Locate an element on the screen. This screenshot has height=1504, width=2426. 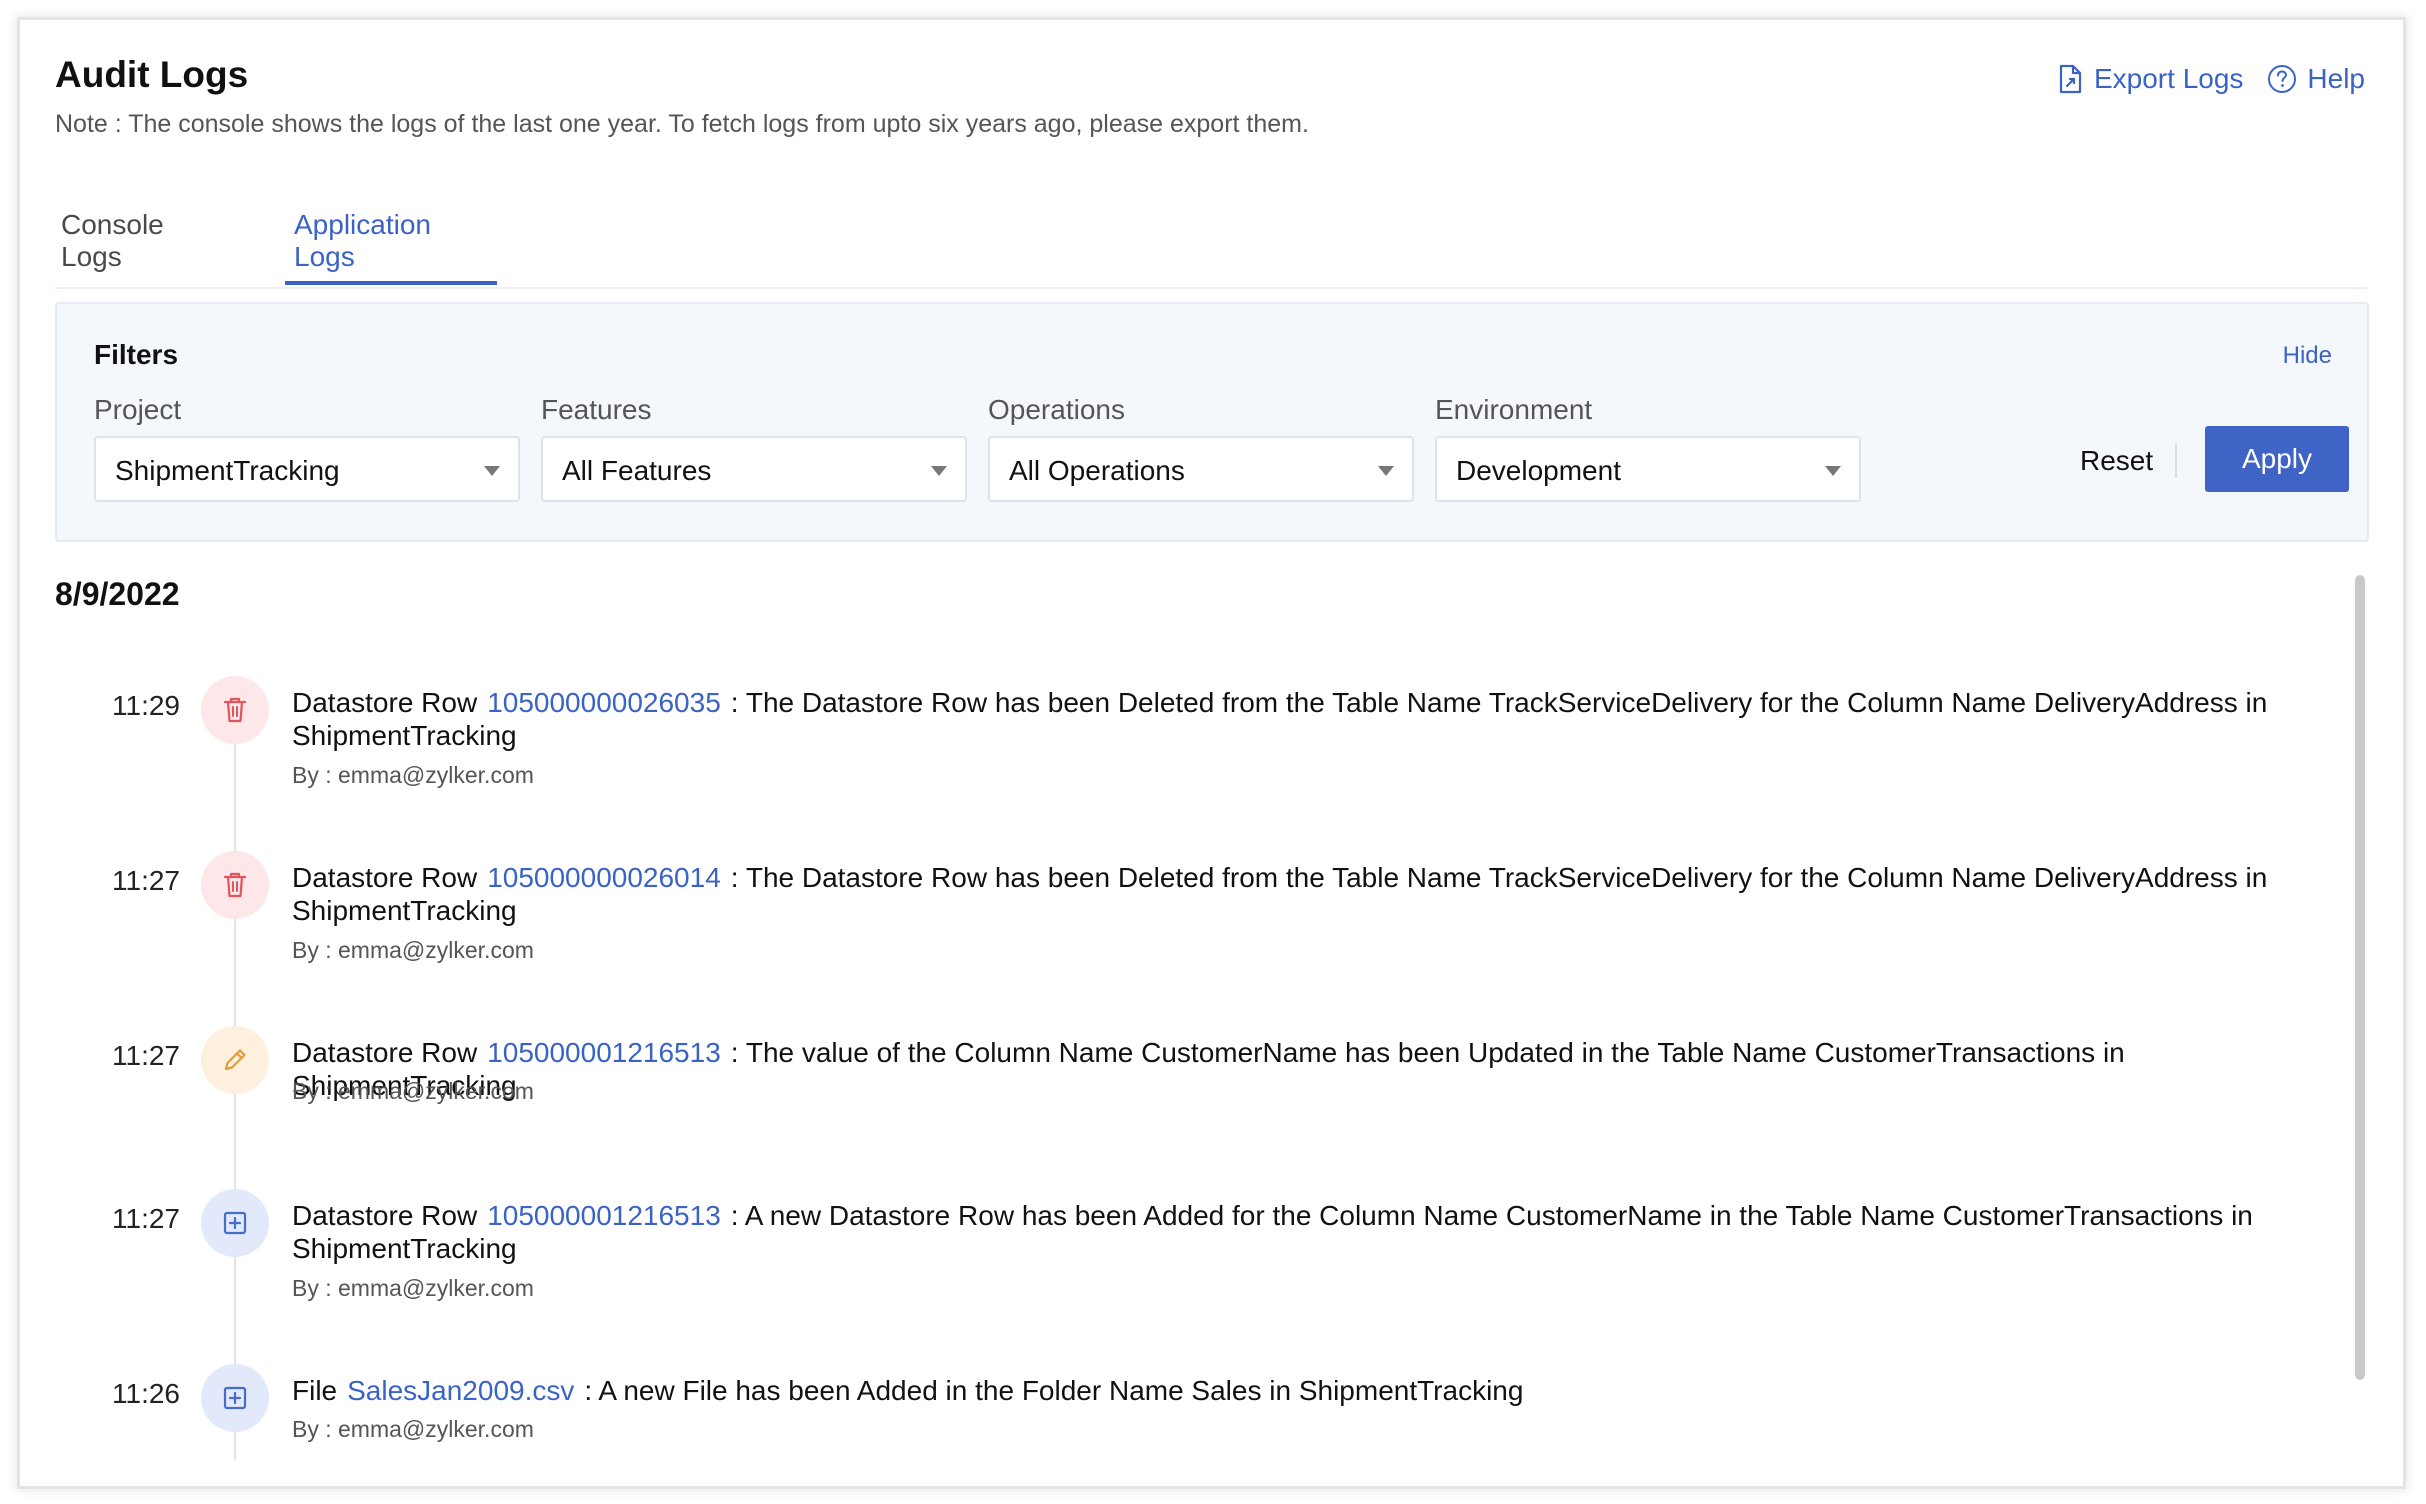
operations-label: Operations is located at coordinates (1056, 409).